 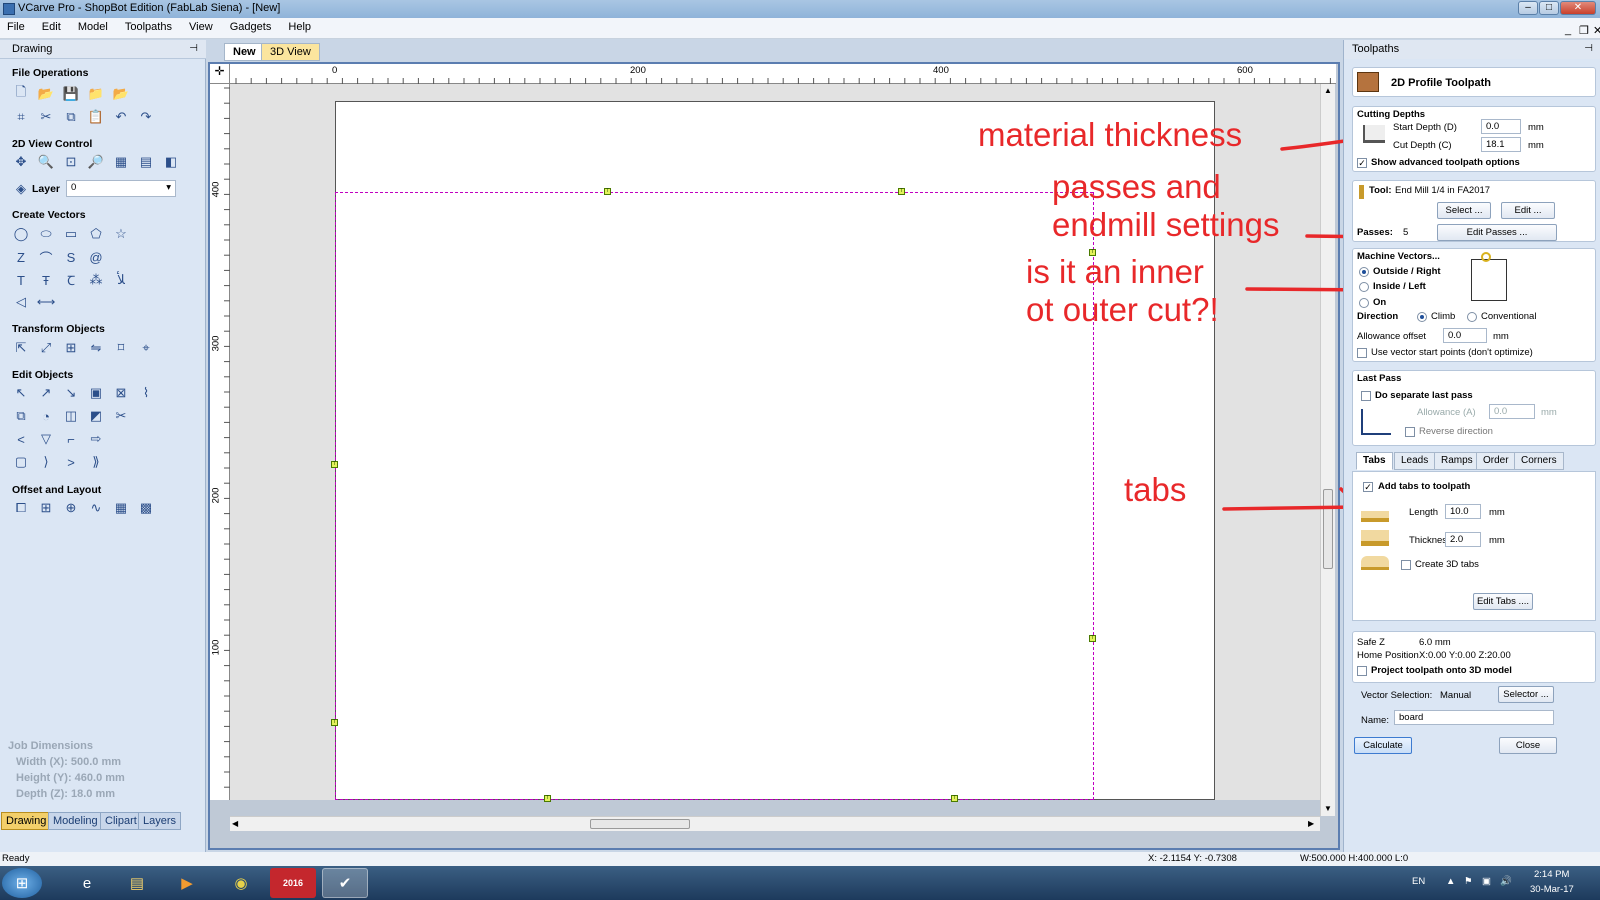 I want to click on align-icon: ⊞, so click(x=71, y=348).